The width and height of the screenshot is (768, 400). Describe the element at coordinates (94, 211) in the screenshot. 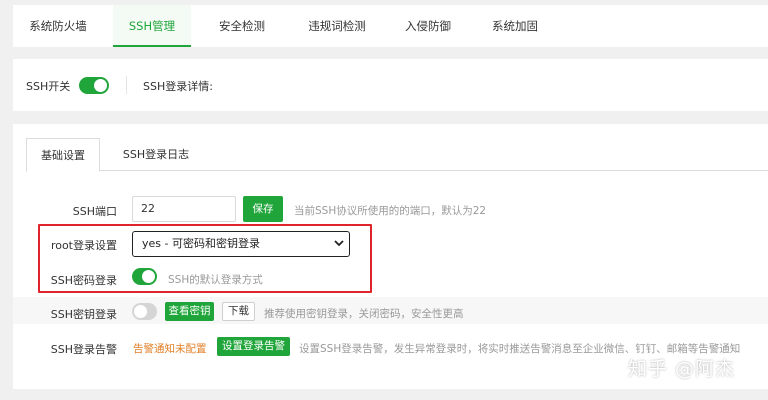

I see `ssh-port-label: SSH端口` at that location.